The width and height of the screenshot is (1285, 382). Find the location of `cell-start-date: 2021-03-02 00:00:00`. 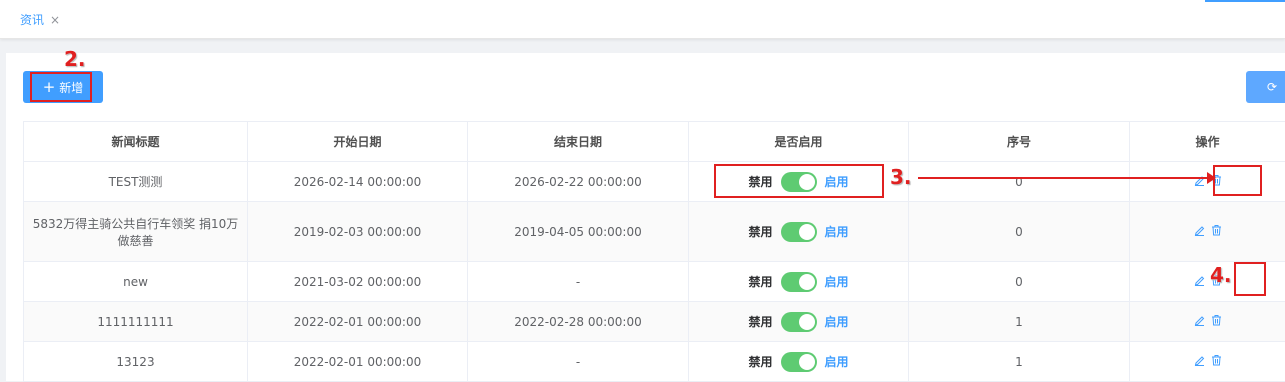

cell-start-date: 2021-03-02 00:00:00 is located at coordinates (358, 282).